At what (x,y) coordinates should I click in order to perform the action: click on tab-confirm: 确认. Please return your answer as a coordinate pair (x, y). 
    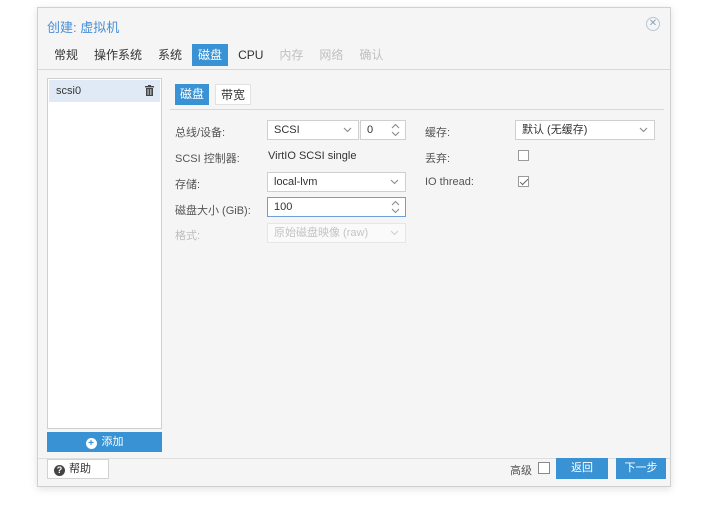
    Looking at the image, I should click on (371, 55).